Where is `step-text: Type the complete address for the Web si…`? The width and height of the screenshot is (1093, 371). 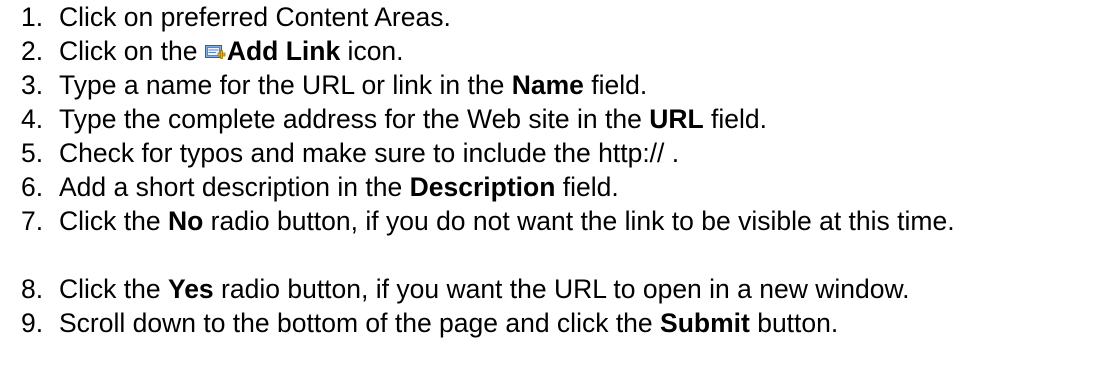
step-text: Type the complete address for the Web si… is located at coordinates (413, 119).